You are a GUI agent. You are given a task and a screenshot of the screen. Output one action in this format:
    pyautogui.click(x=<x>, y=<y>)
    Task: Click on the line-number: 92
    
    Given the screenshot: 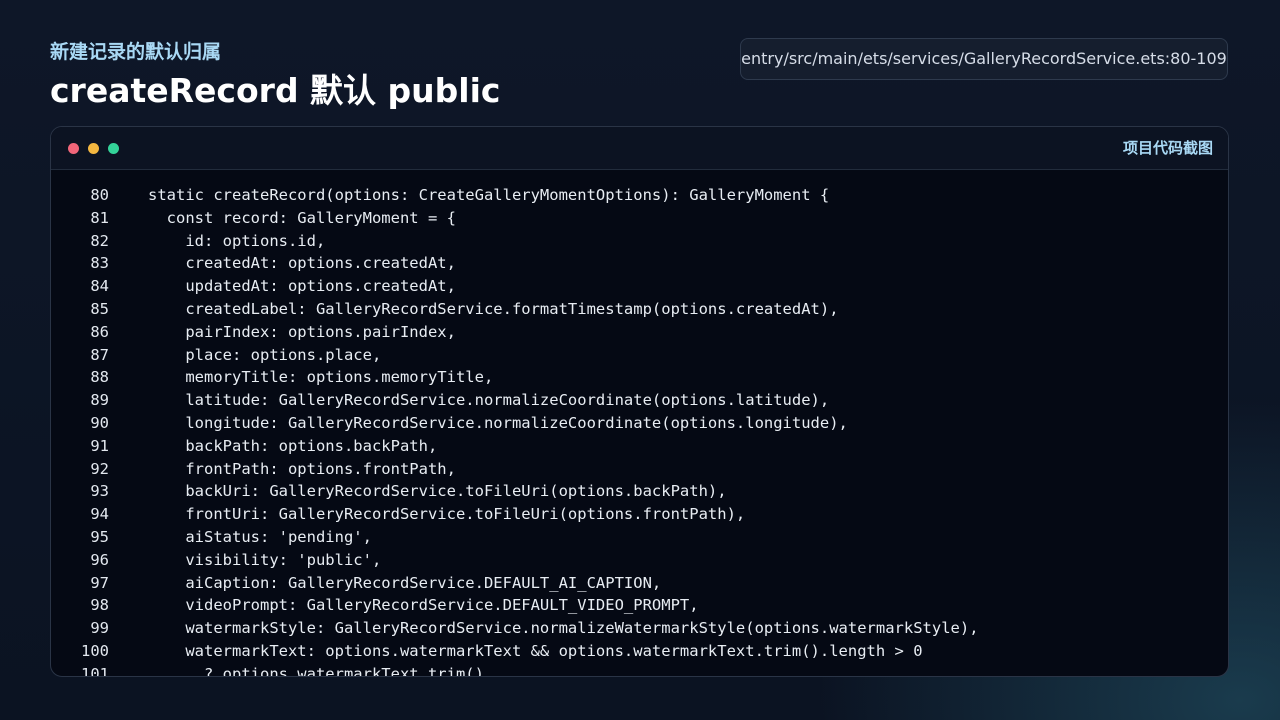 What is the action you would take?
    pyautogui.click(x=99, y=468)
    